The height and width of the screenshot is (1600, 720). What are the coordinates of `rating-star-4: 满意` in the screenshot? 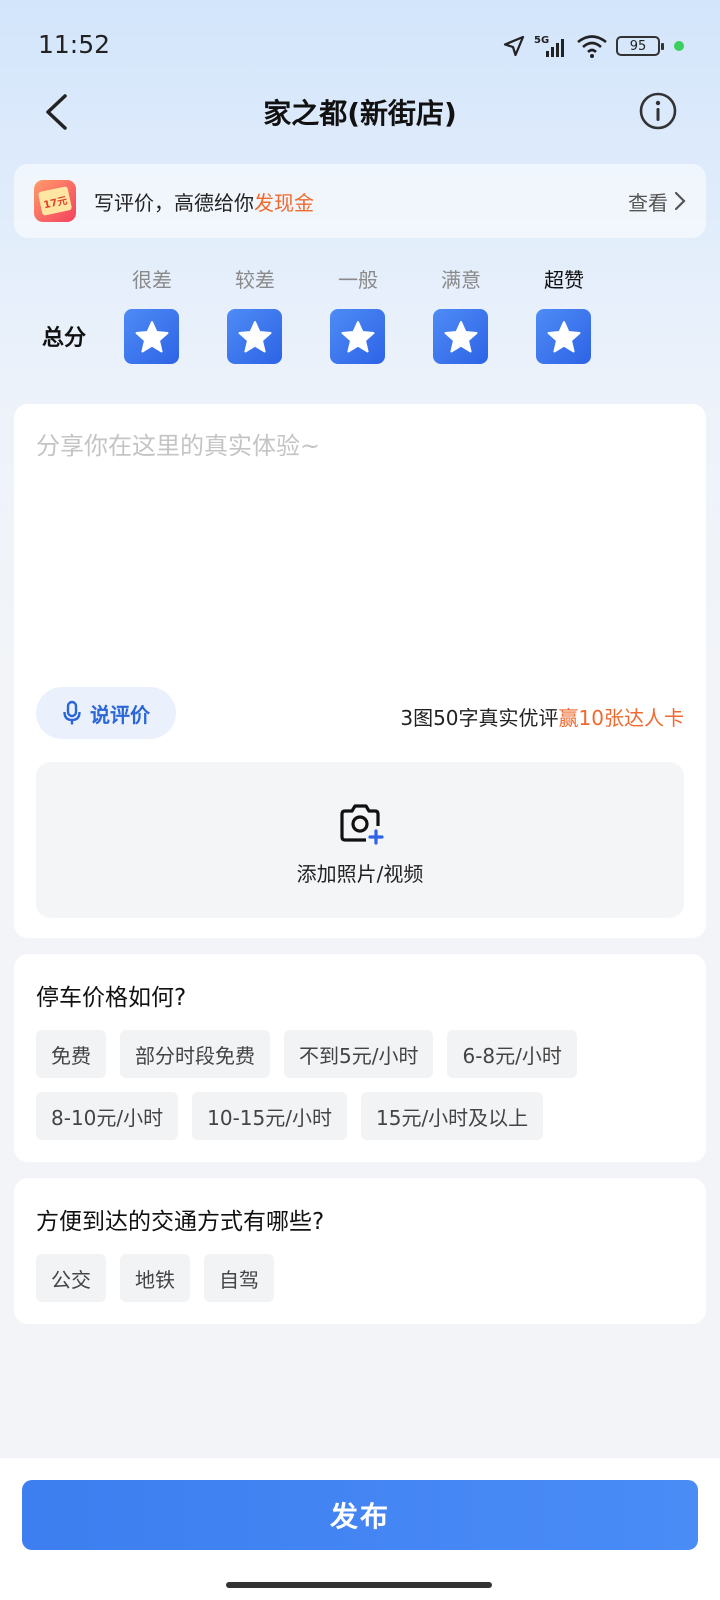 It's located at (461, 314).